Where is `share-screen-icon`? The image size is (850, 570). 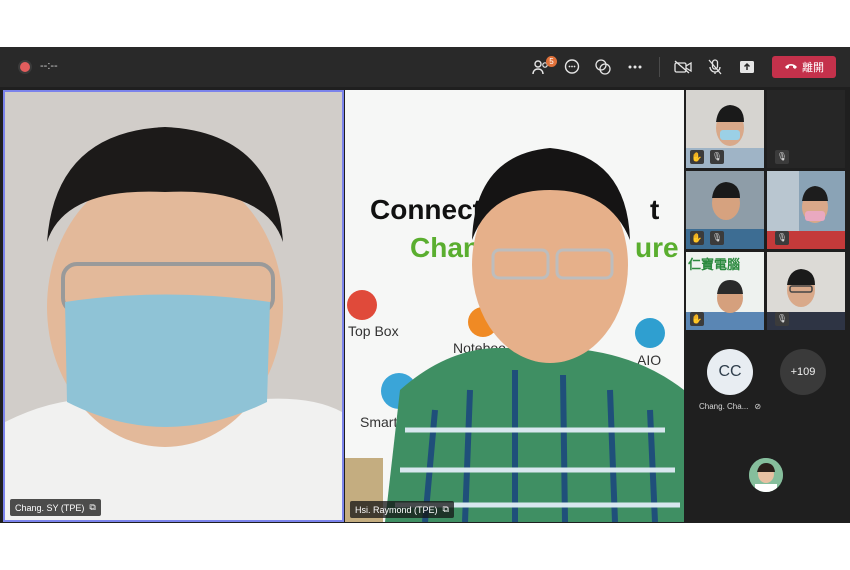
share-screen-icon is located at coordinates (747, 67).